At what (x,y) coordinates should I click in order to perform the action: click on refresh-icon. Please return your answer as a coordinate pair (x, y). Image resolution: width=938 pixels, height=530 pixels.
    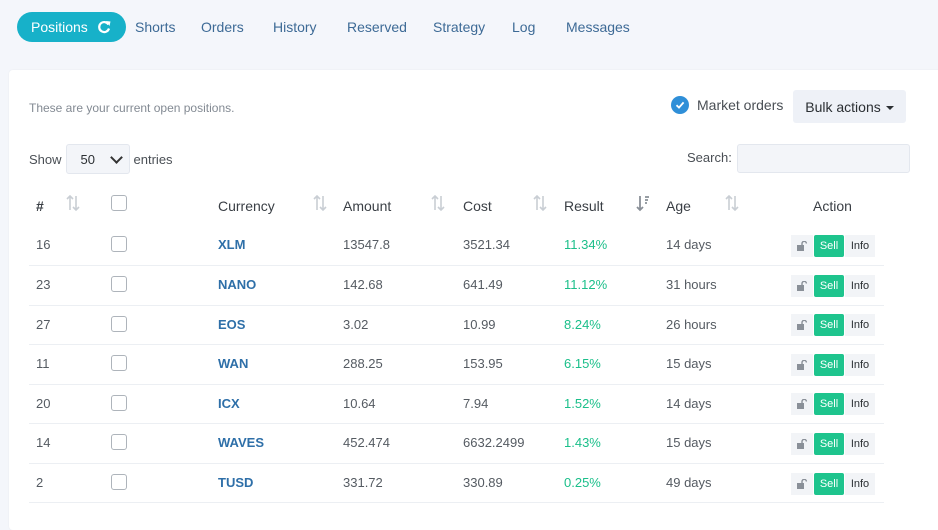
    Looking at the image, I should click on (104, 27).